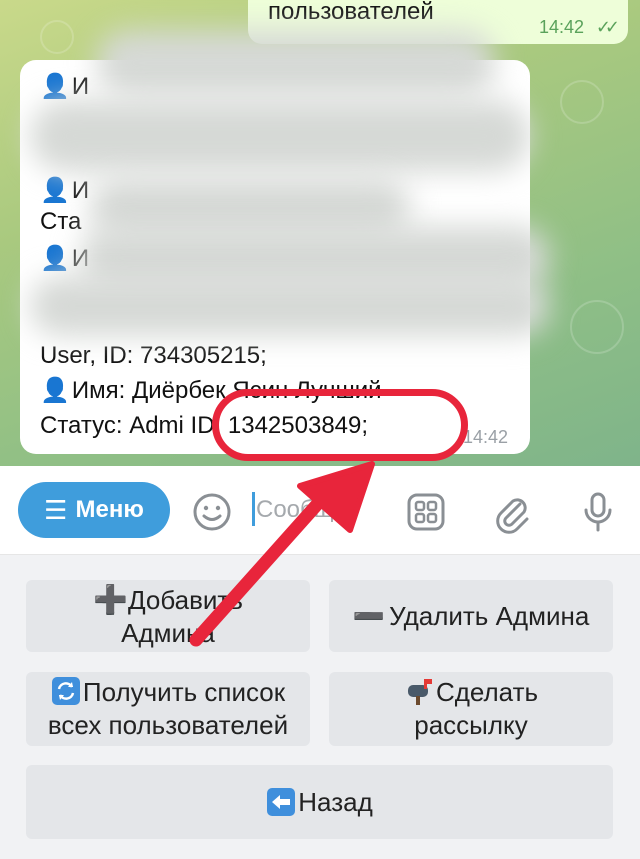 This screenshot has height=859, width=640. Describe the element at coordinates (598, 512) in the screenshot. I see `microphone-icon` at that location.